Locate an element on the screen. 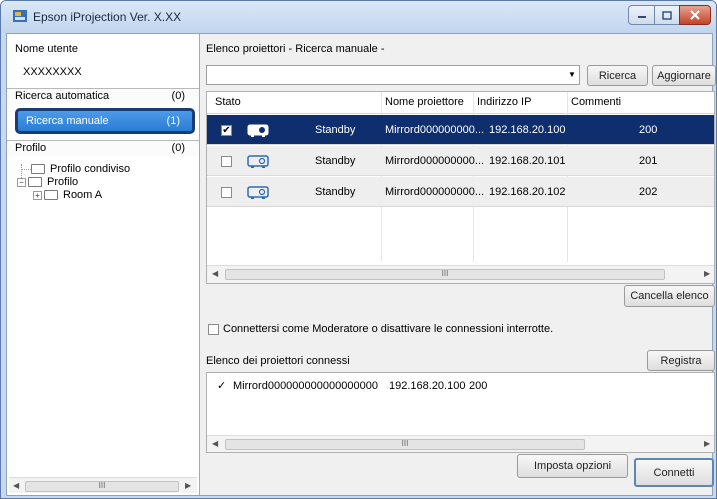 The image size is (717, 499). search-button: Ricerca is located at coordinates (617, 75).